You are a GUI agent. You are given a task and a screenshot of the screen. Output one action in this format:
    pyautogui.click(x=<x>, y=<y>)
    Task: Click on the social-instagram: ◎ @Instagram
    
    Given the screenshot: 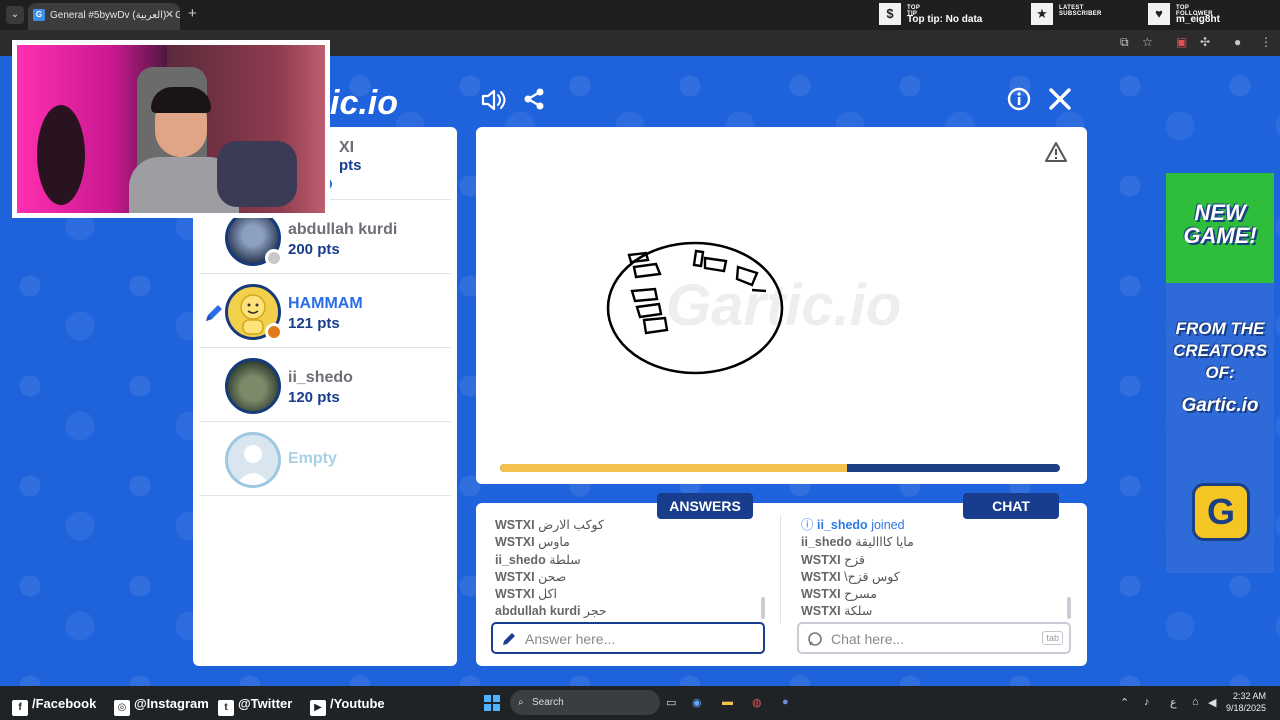 What is the action you would take?
    pyautogui.click(x=161, y=706)
    